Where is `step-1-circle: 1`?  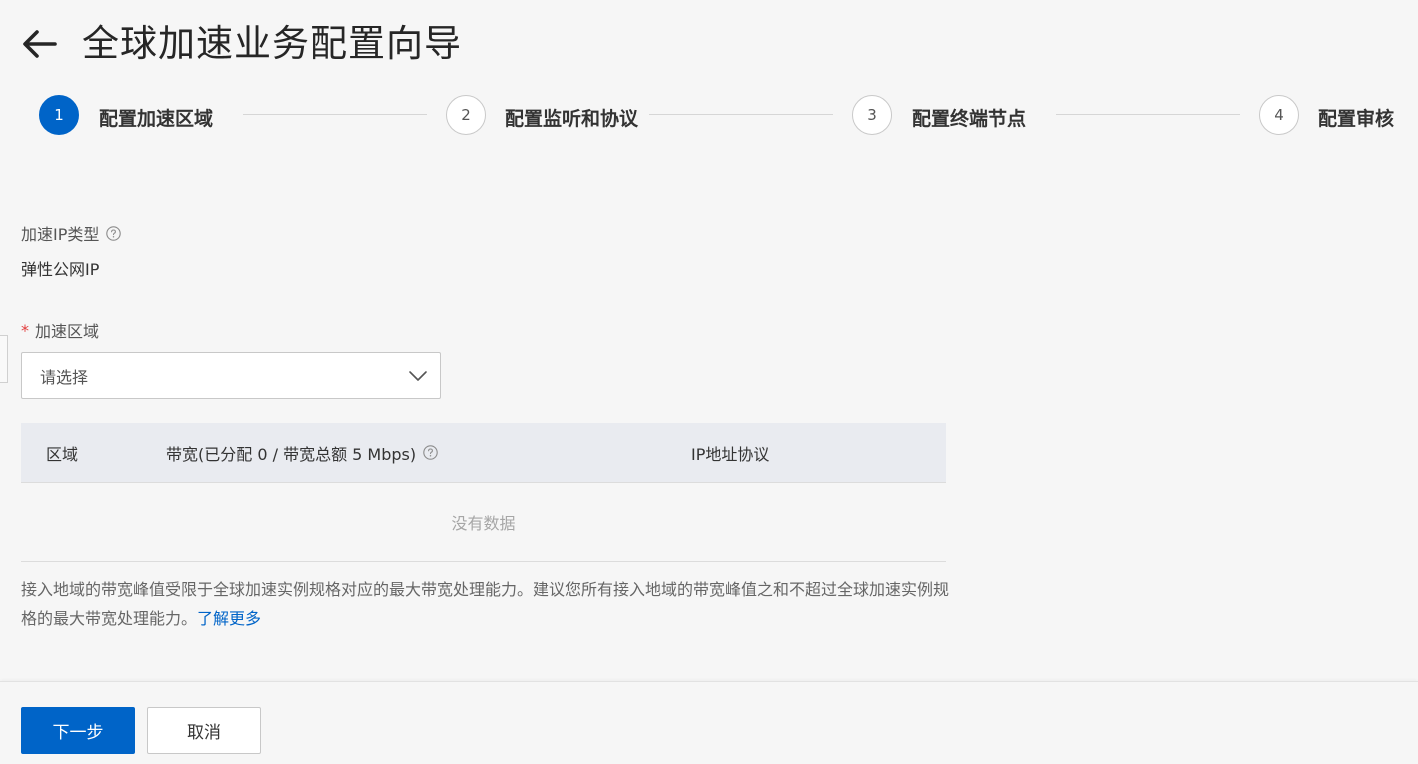 step-1-circle: 1 is located at coordinates (59, 115).